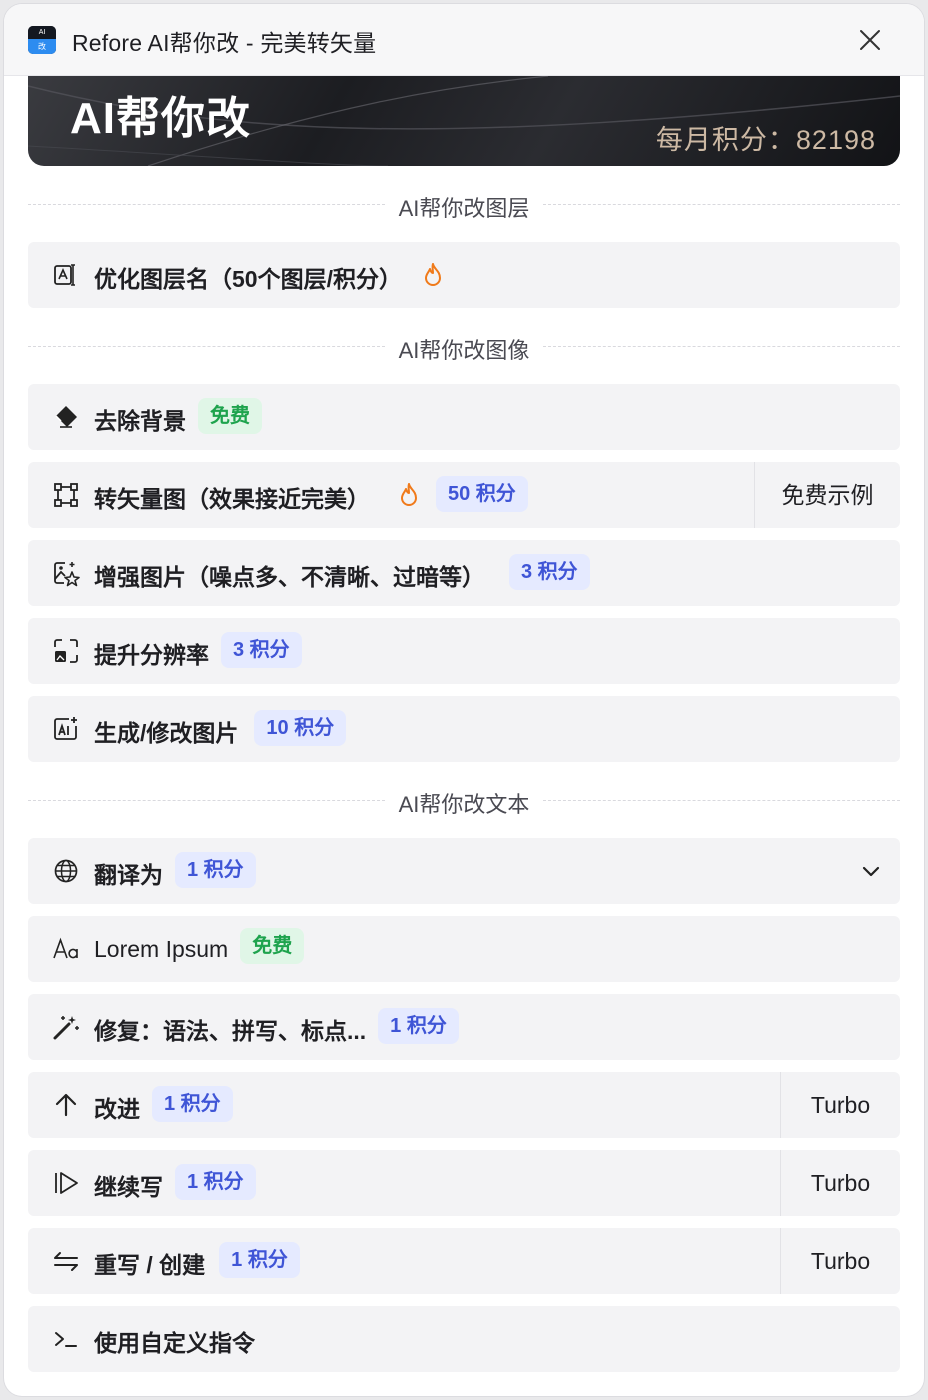  I want to click on title-bar: AI 改 Refore AI帮你改 - 完美转矢量, so click(464, 40).